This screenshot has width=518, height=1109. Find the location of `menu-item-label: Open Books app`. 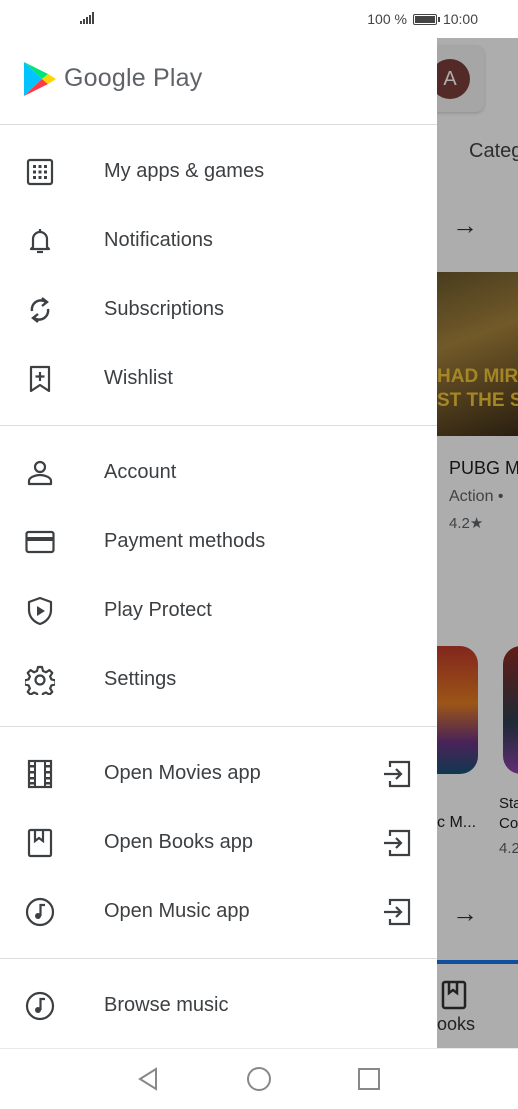

menu-item-label: Open Books app is located at coordinates (178, 842).